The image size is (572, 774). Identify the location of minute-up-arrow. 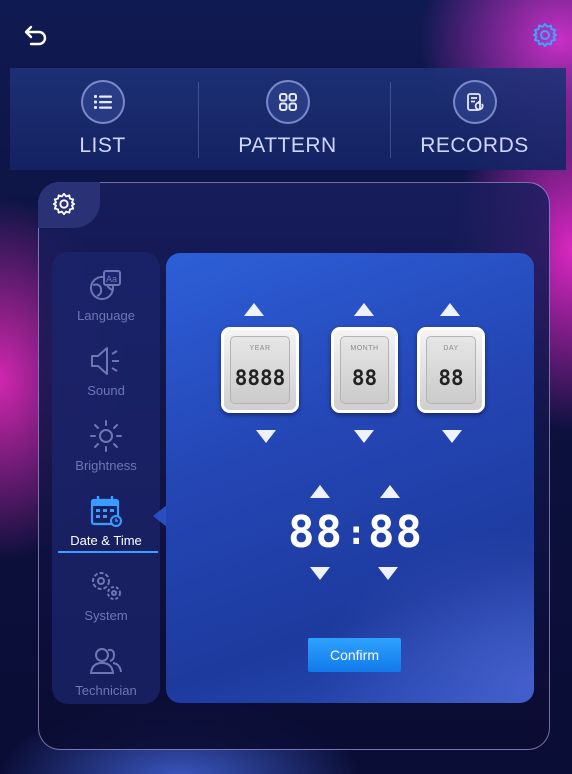
(390, 491).